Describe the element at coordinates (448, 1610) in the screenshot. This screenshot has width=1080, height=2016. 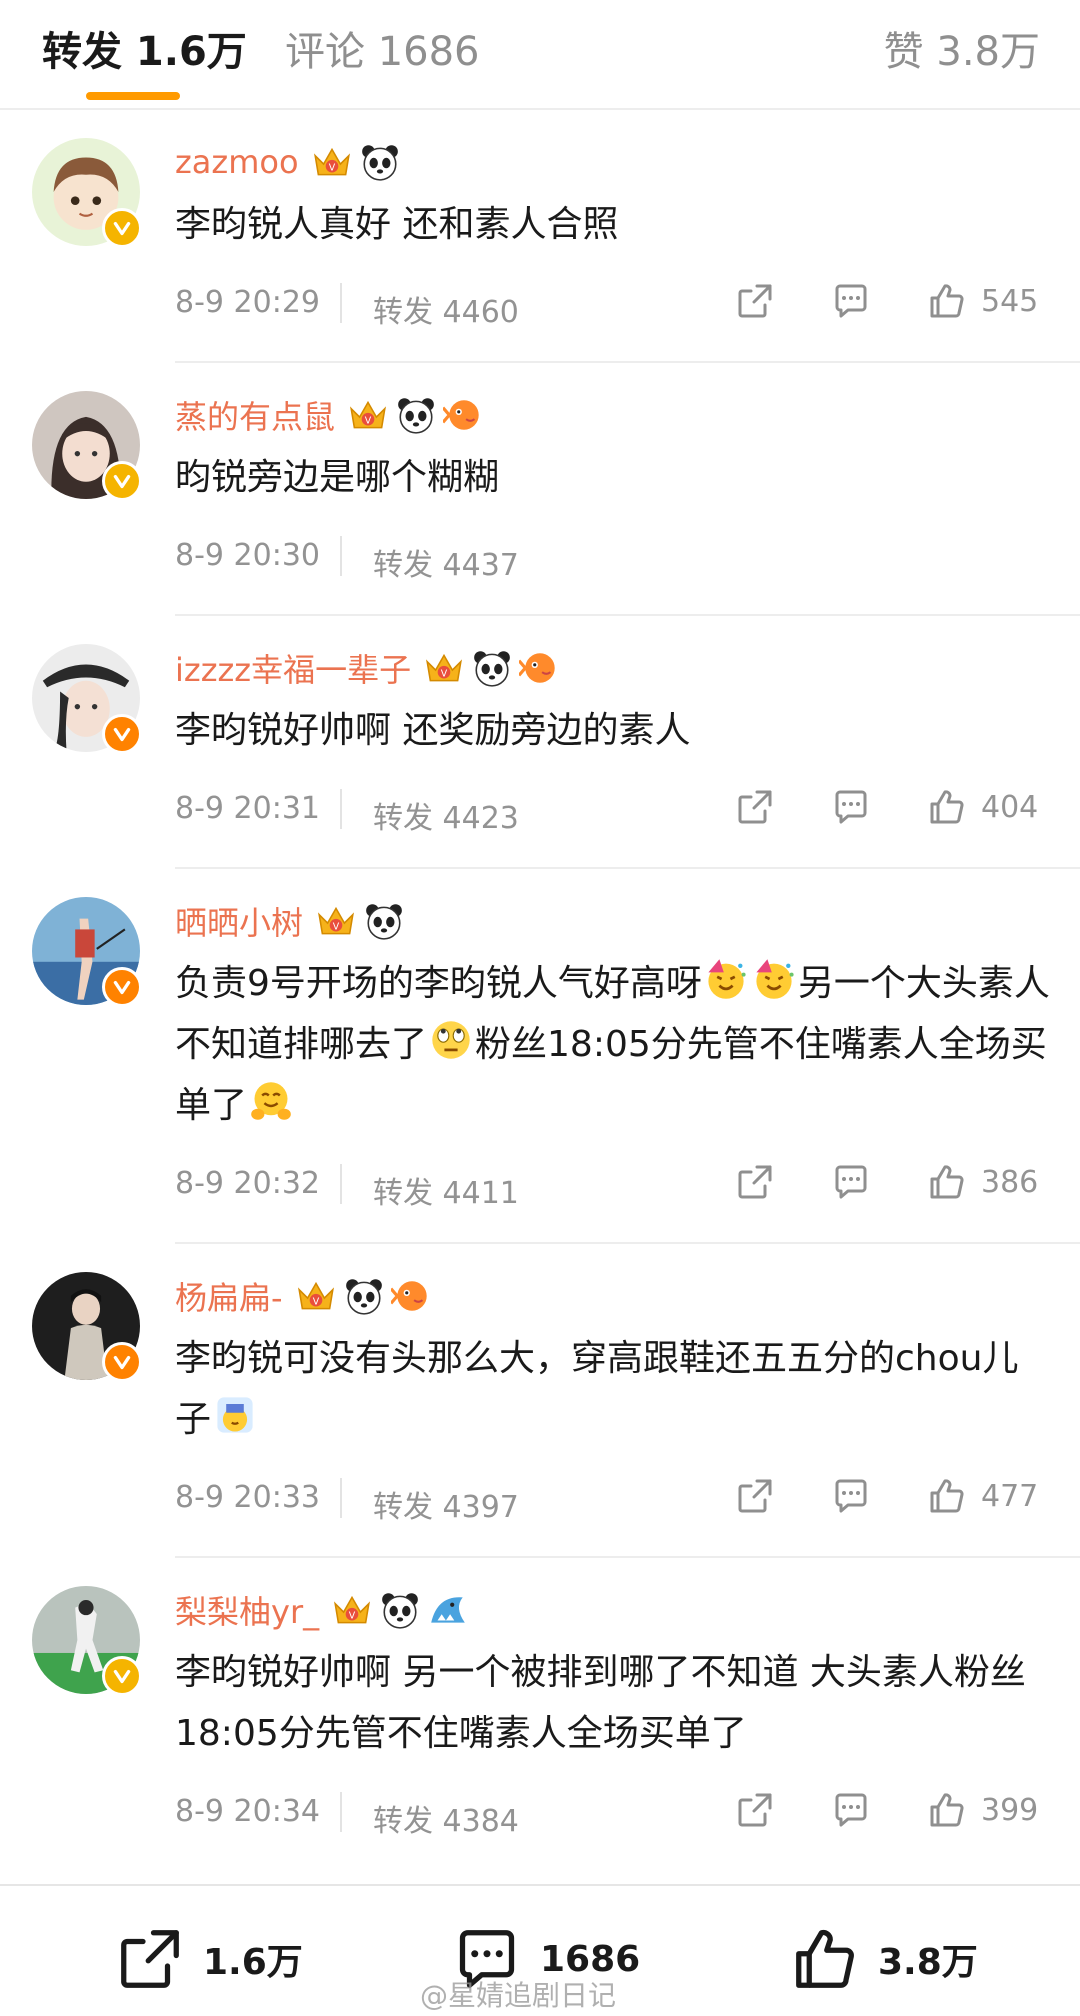
I see `shark-badge-icon` at that location.